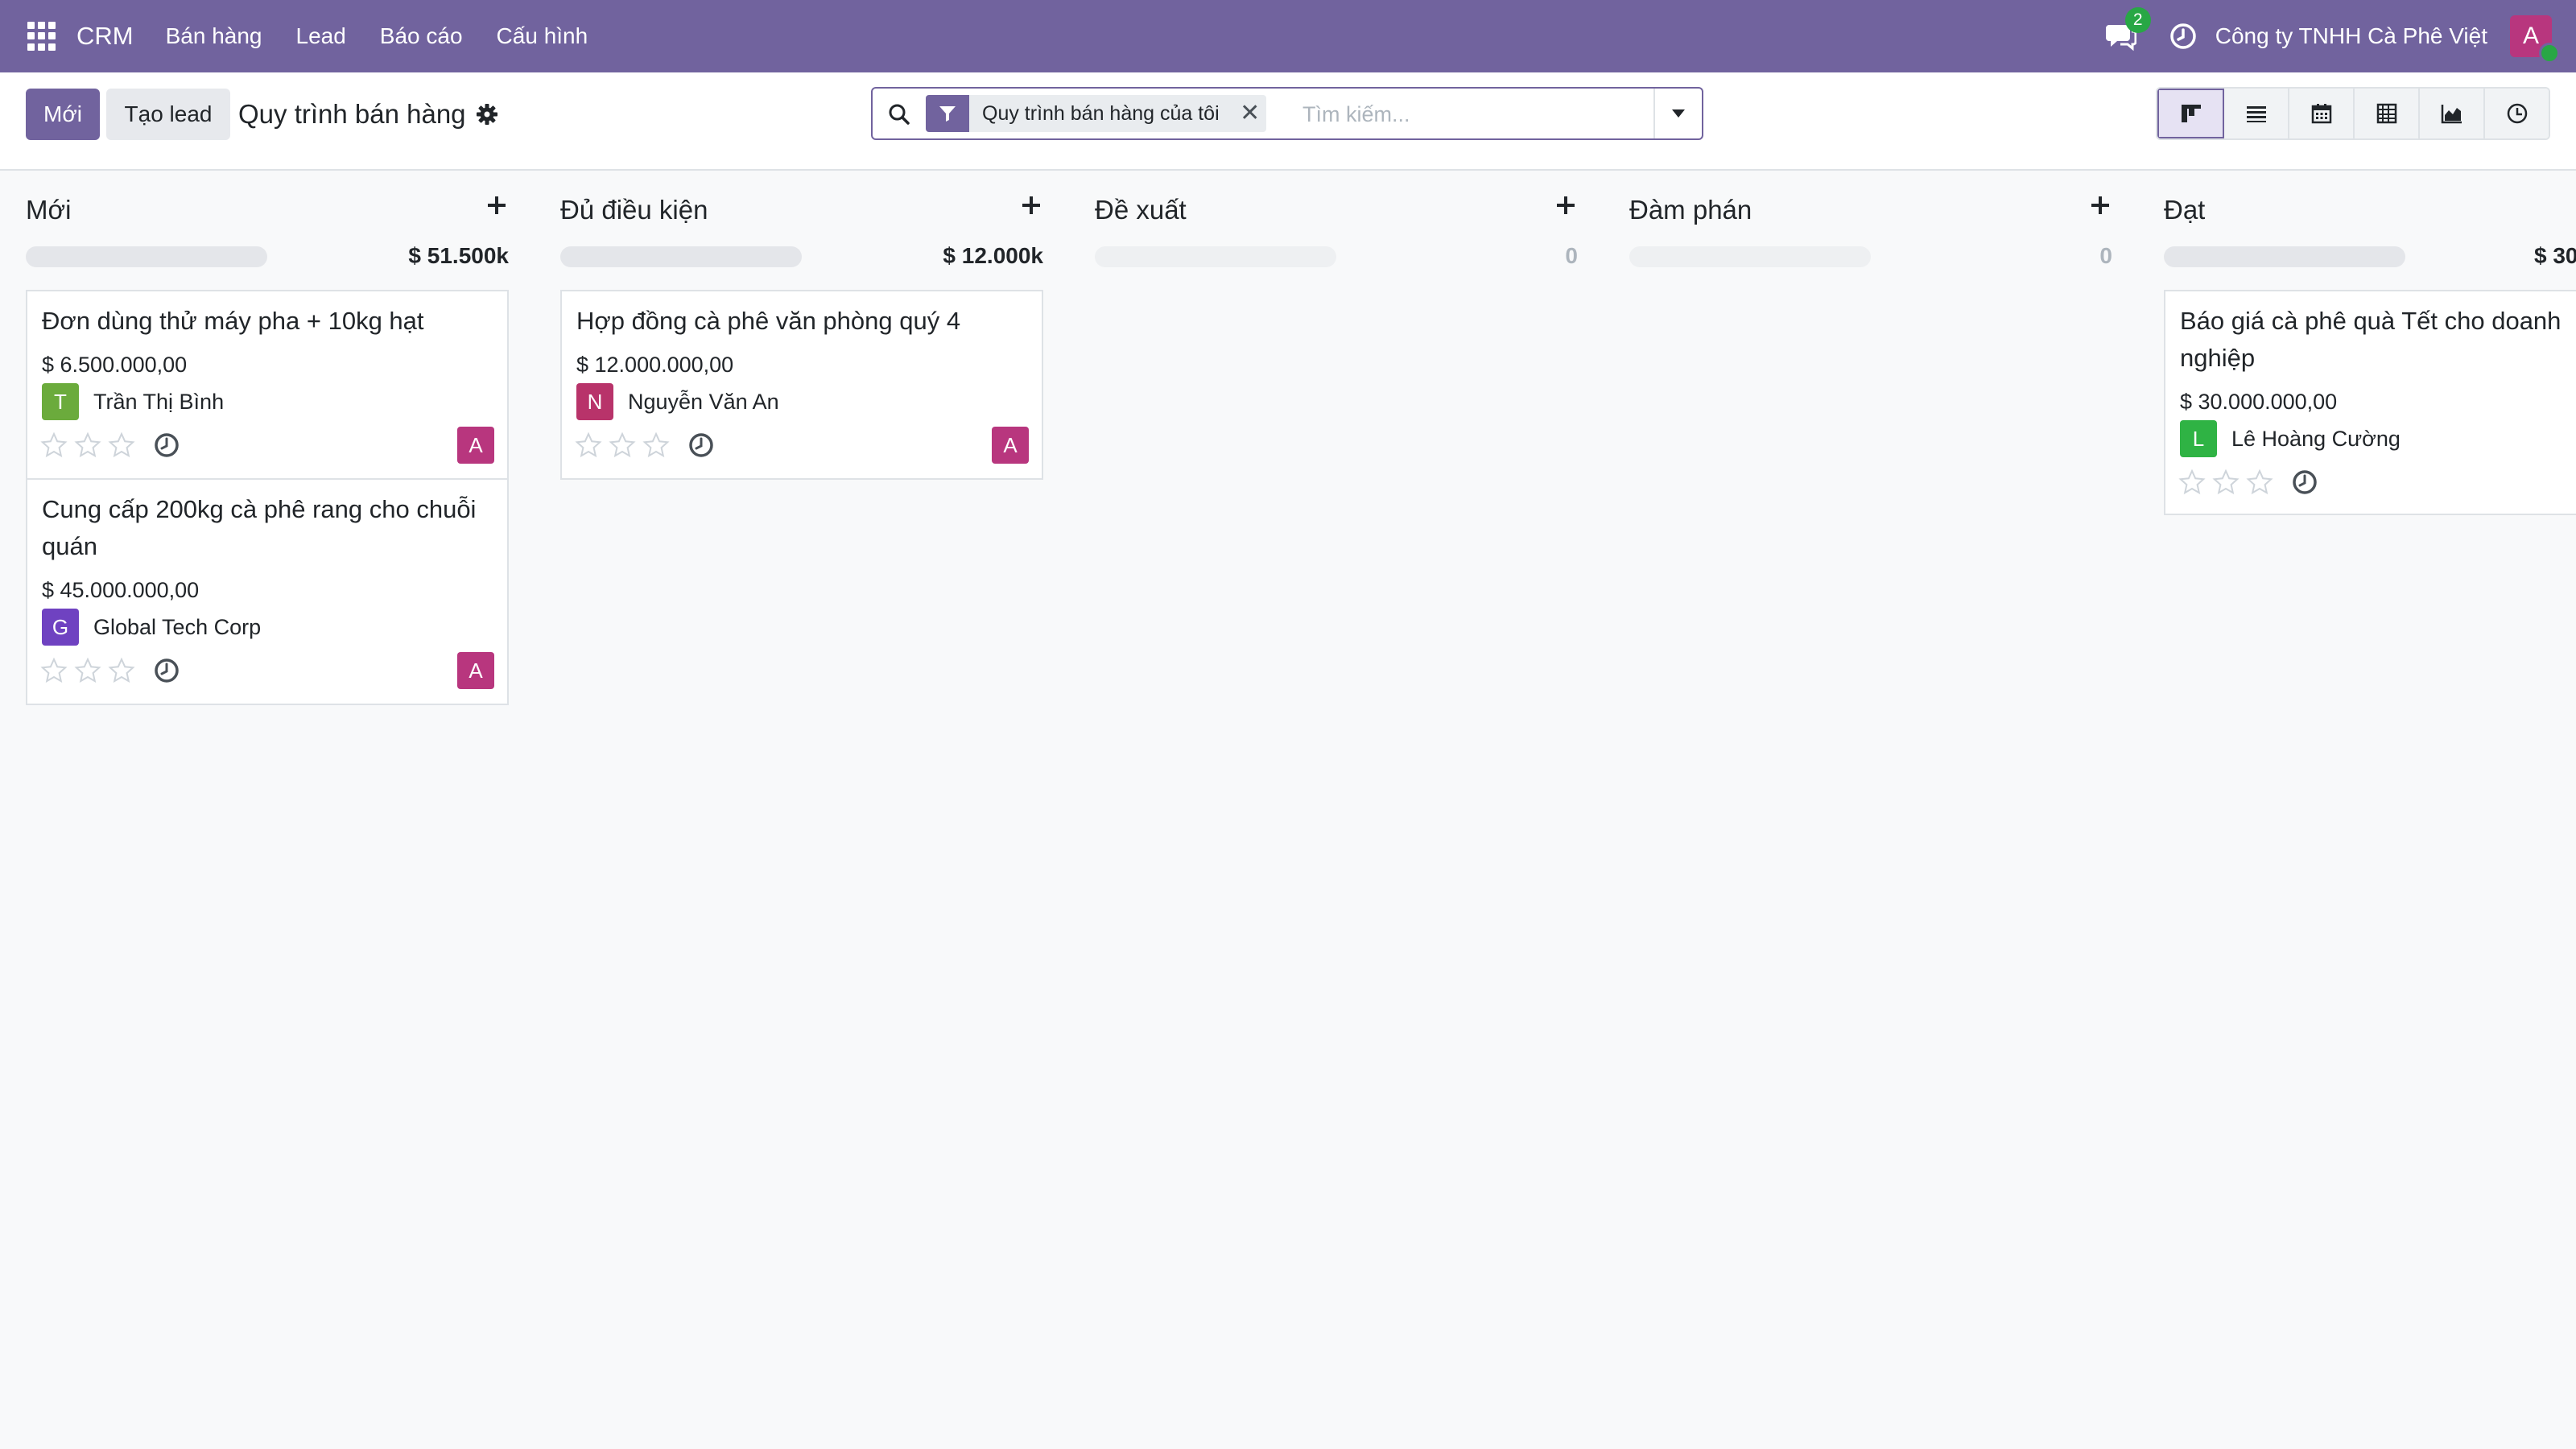  What do you see at coordinates (60, 401) in the screenshot?
I see `customer-avatar: T` at bounding box center [60, 401].